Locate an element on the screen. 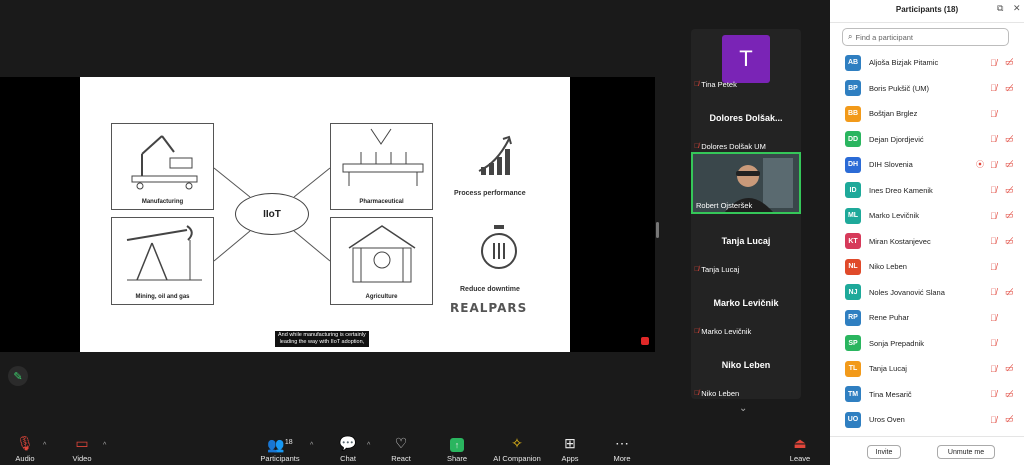  participant-row: BP Boris Pukšič (UM) 🎙̸ ▭̸ is located at coordinates (927, 88).